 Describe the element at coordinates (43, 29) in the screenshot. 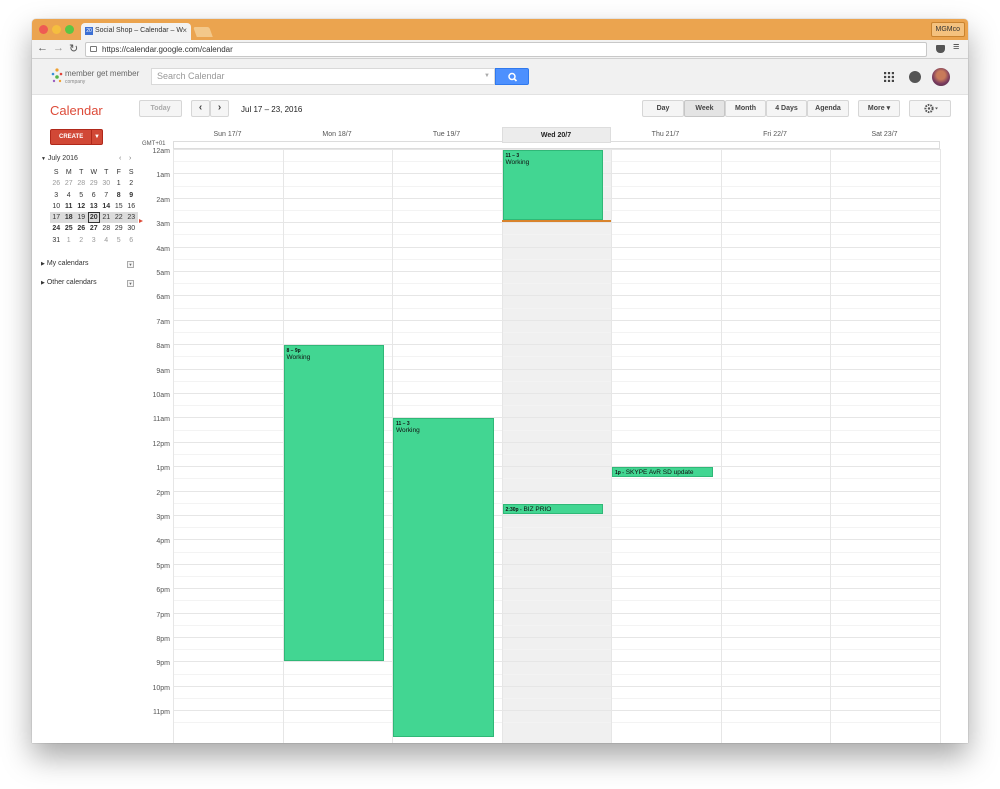

I see `close-window-icon` at that location.